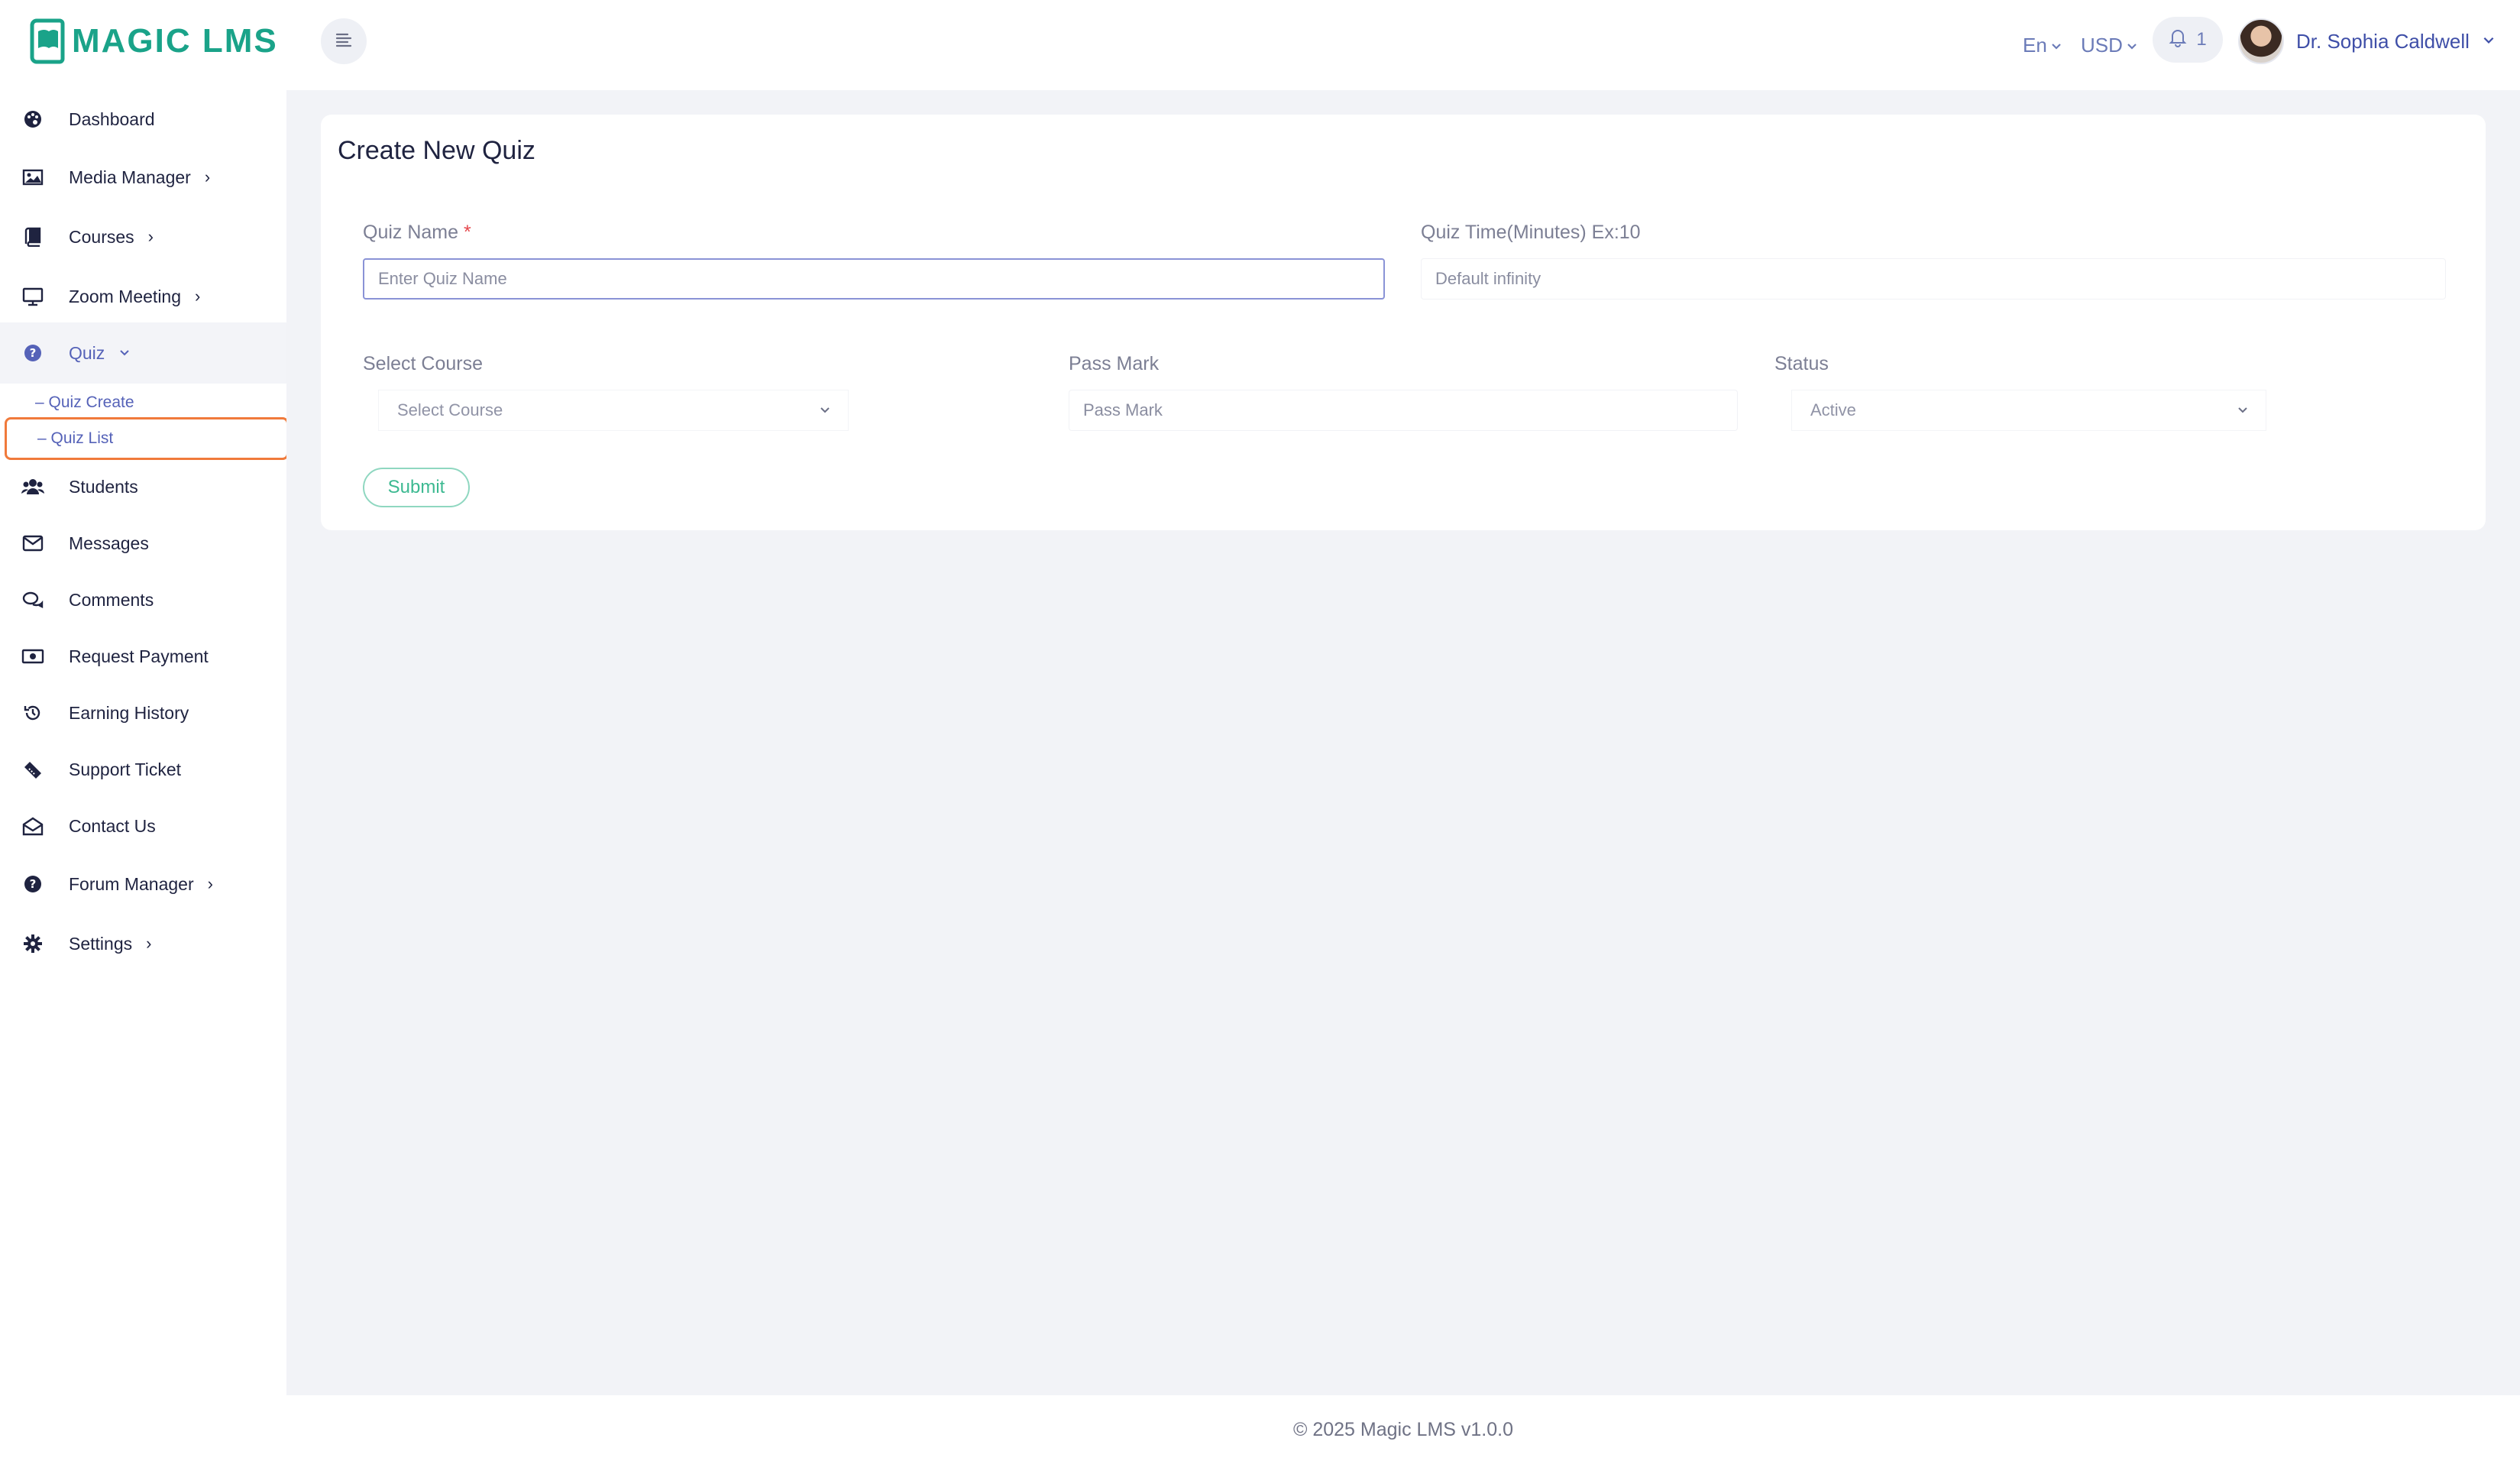 The image size is (2520, 1464). I want to click on quiz-name-input, so click(874, 279).